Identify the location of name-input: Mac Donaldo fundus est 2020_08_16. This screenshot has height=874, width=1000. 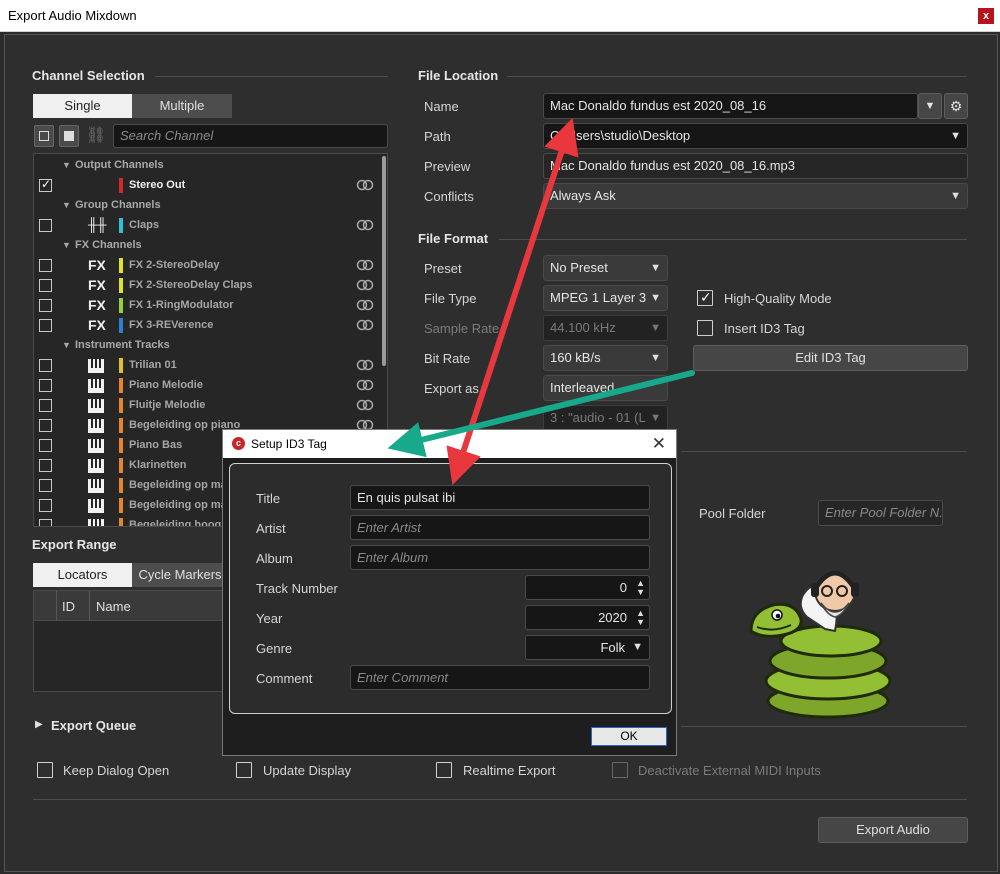
(730, 106).